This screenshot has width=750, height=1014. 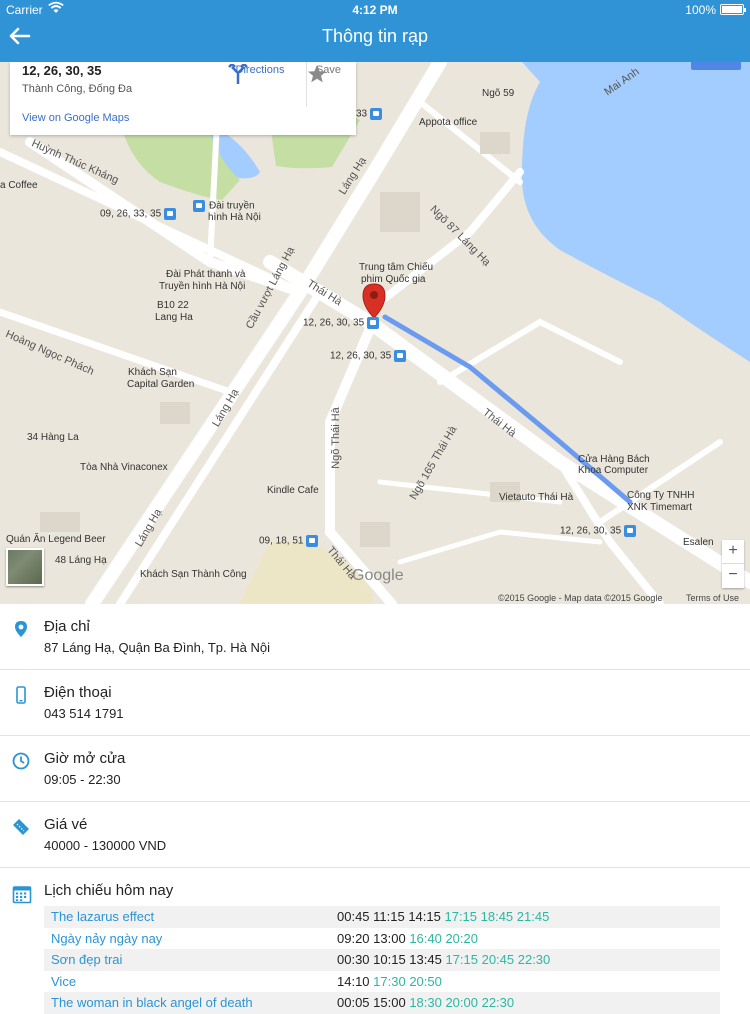 I want to click on showtimes: 00:05 15:00 18:30 20:00 22:30, so click(x=426, y=1002).